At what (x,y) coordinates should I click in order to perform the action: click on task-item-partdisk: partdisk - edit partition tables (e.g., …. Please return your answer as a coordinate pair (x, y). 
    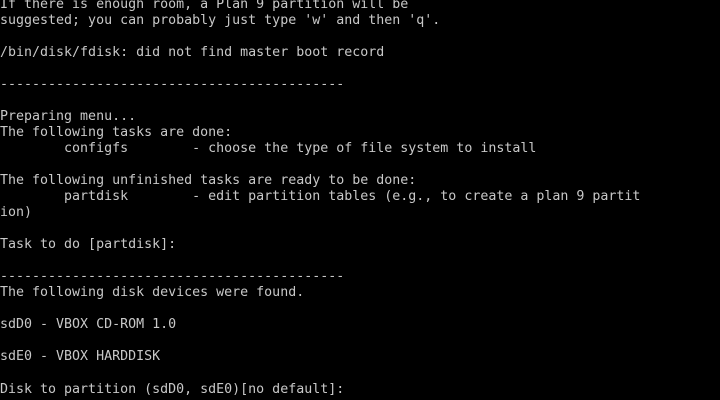
    Looking at the image, I should click on (320, 196).